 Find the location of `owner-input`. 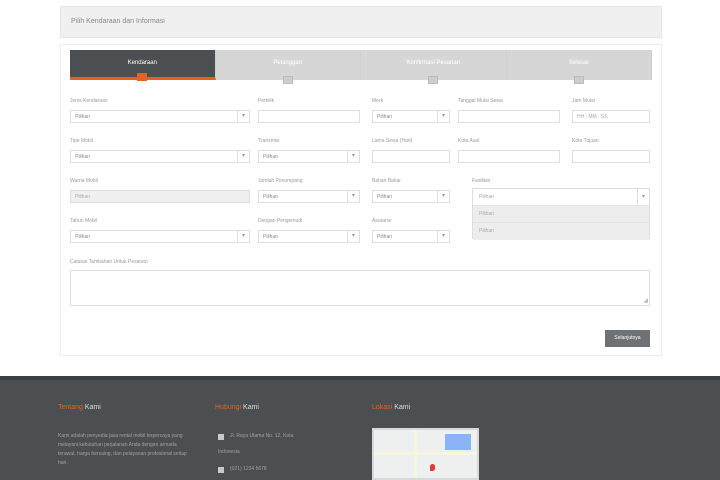

owner-input is located at coordinates (309, 116).